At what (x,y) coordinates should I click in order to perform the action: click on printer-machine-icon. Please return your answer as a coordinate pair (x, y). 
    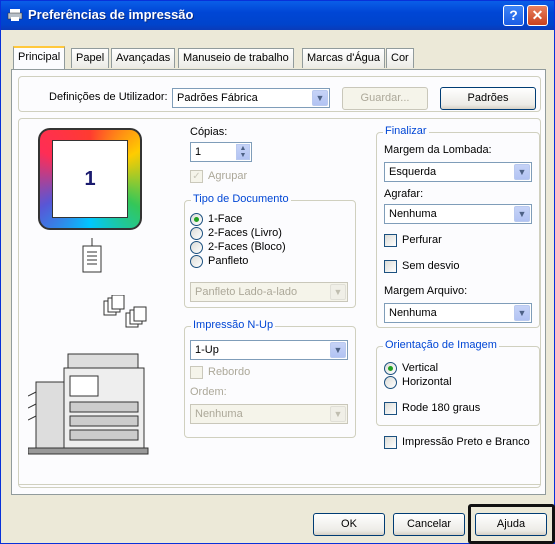
    Looking at the image, I should click on (88, 404).